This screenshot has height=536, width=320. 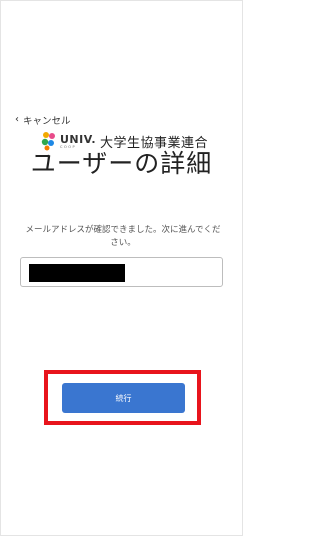 What do you see at coordinates (78, 139) in the screenshot?
I see `logo-univ-text: UNIV.` at bounding box center [78, 139].